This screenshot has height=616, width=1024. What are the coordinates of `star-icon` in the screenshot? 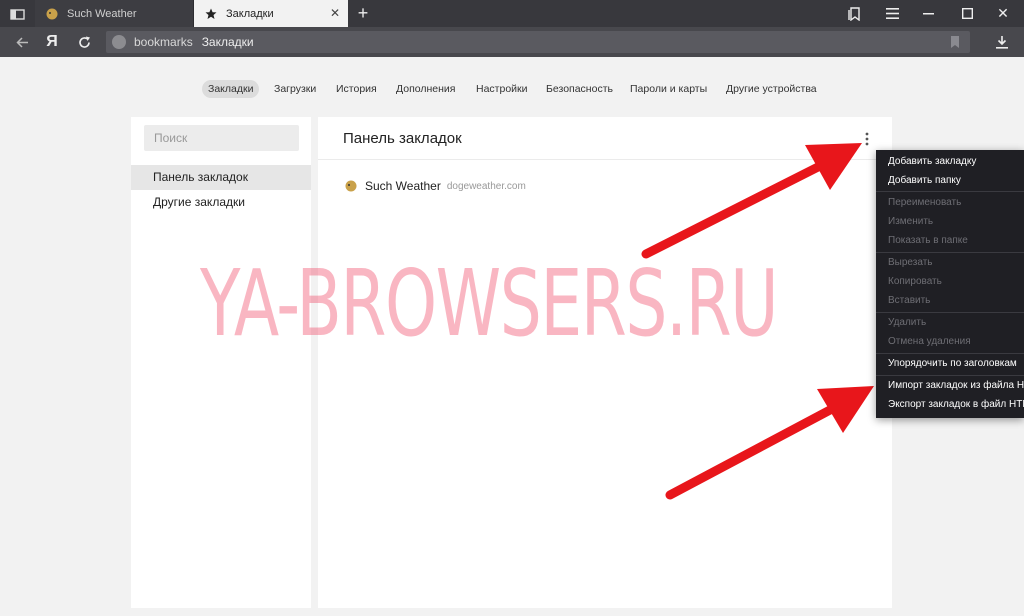 It's located at (211, 14).